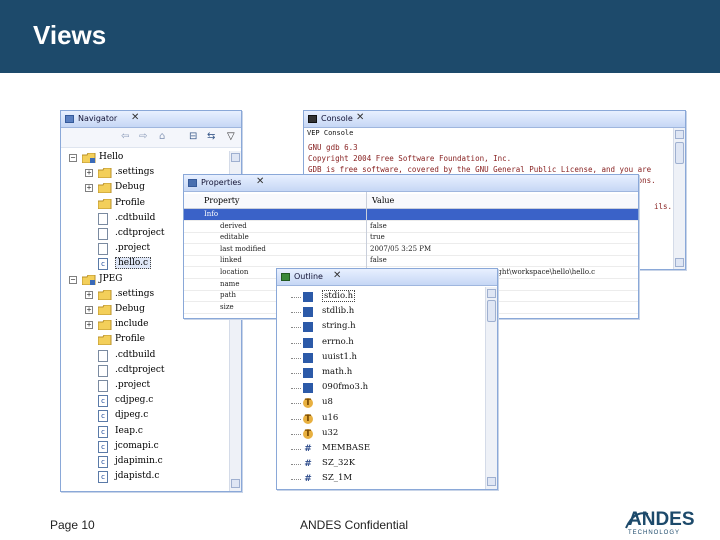  I want to click on outline-item-label: stdlib.h, so click(338, 311).